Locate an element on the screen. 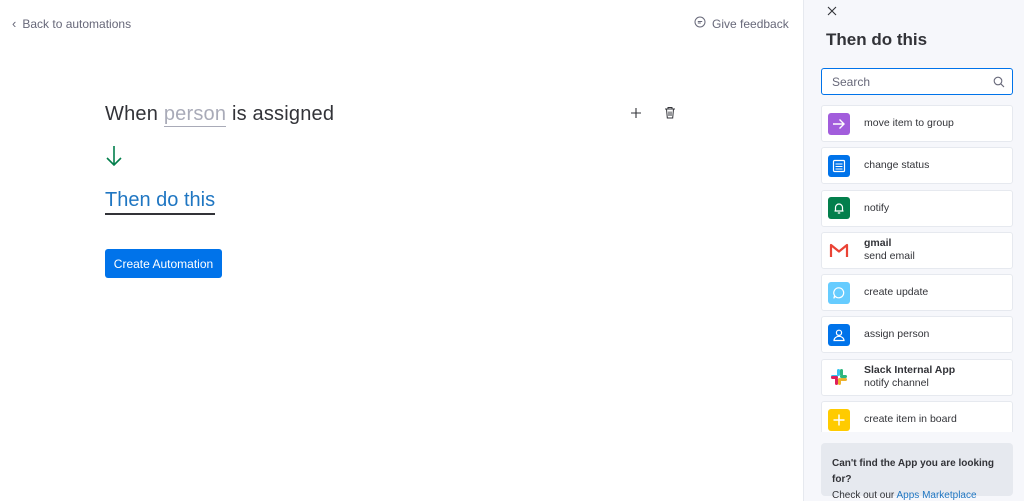 The height and width of the screenshot is (501, 1024). search-box is located at coordinates (917, 81).